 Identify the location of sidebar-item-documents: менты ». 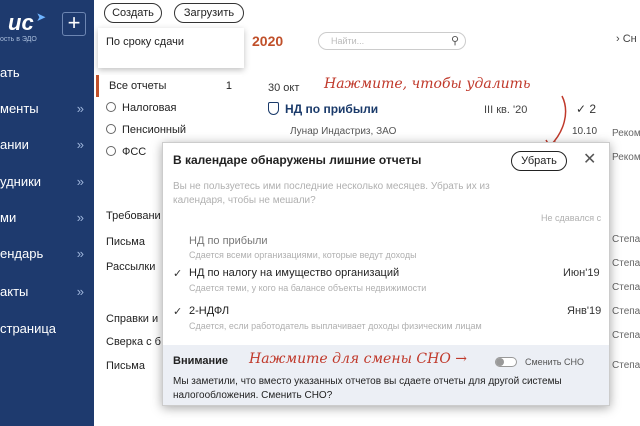
(47, 109).